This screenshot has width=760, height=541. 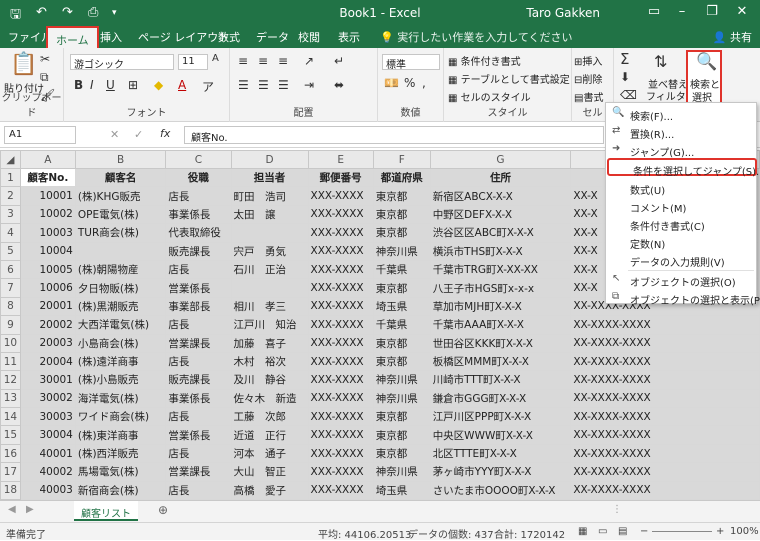 I want to click on cell: 木村 裕次, so click(x=269, y=361).